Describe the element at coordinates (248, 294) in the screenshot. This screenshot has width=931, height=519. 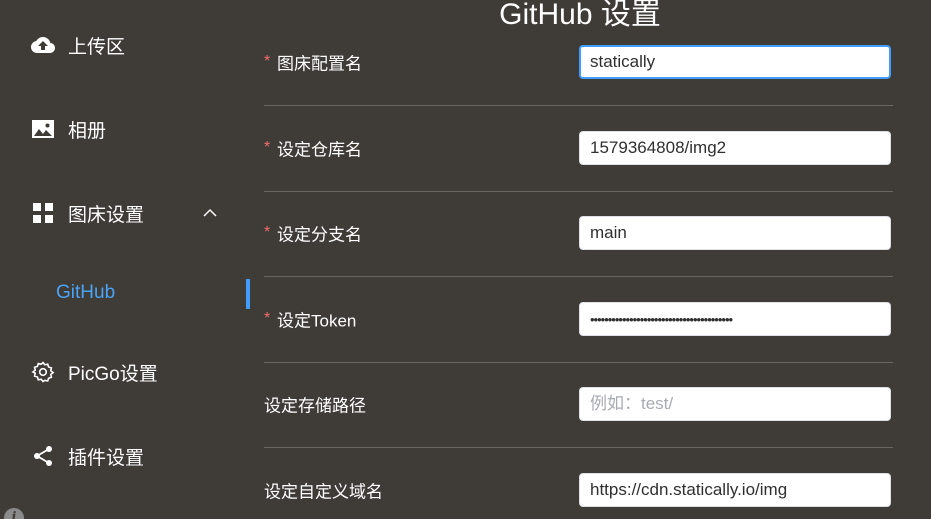
I see `active-indicator` at that location.